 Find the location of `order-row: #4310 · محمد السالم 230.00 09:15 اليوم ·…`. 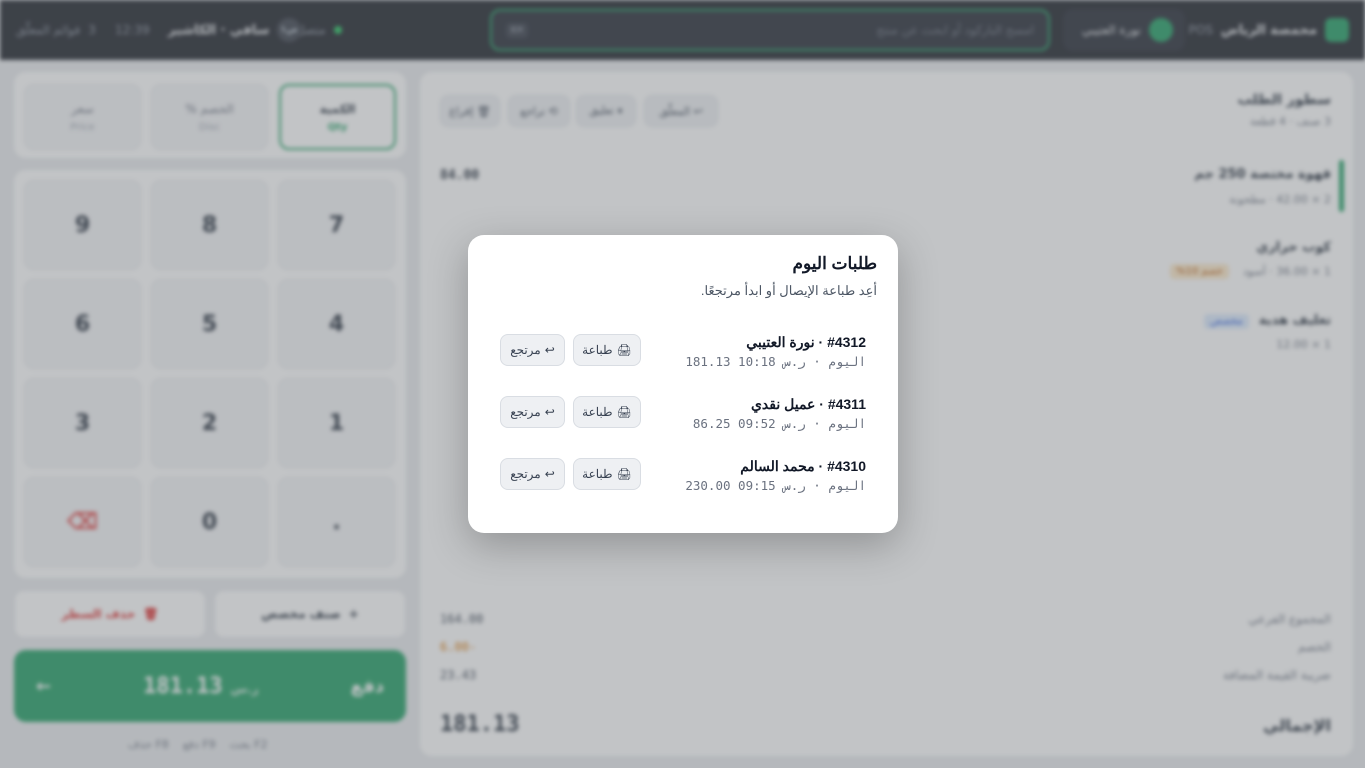

order-row: #4310 · محمد السالم 230.00 09:15 اليوم ·… is located at coordinates (683, 483).